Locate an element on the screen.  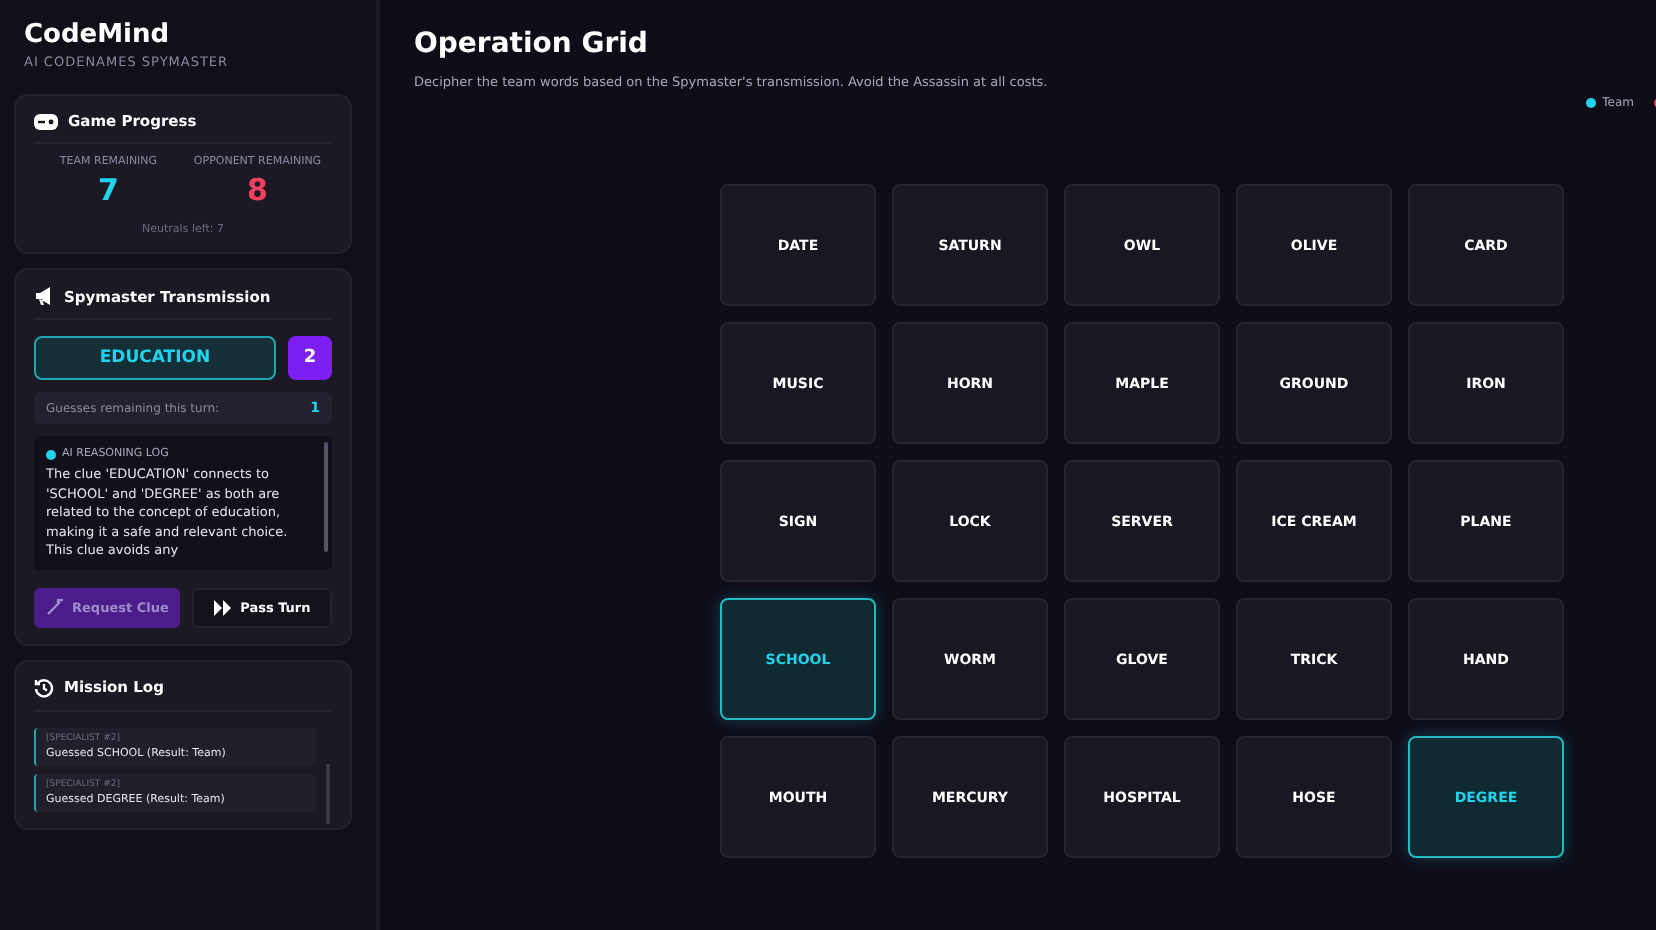
app-title: CodeMind is located at coordinates (98, 35).